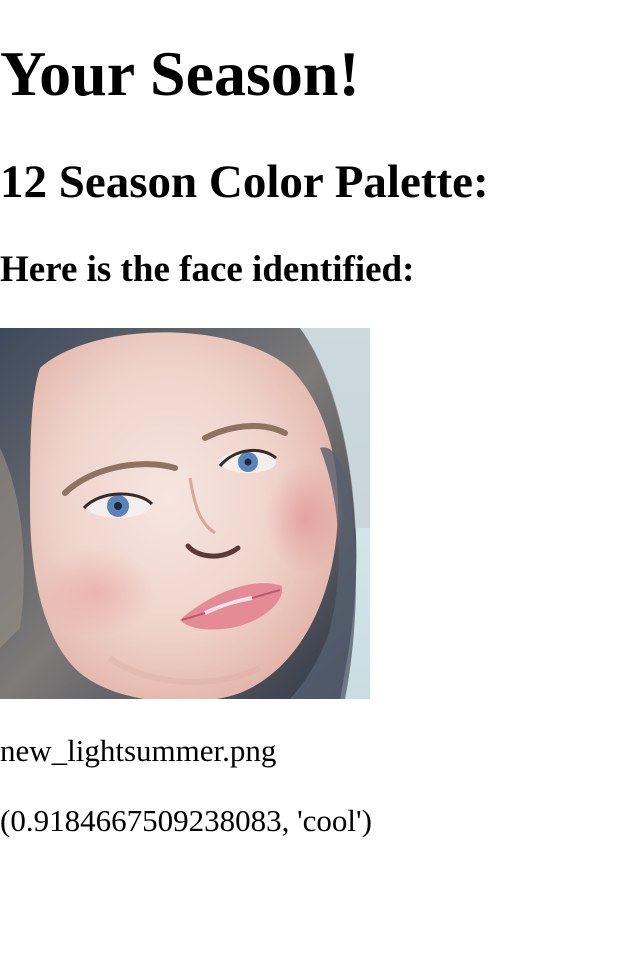  What do you see at coordinates (244, 182) in the screenshot?
I see `palette-heading: 12 Season Color Palette:` at bounding box center [244, 182].